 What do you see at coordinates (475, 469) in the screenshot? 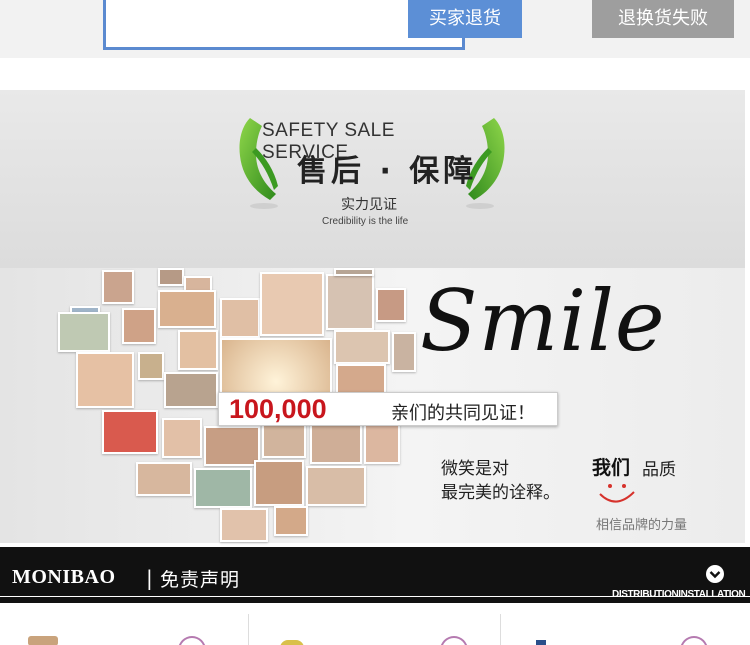
I see `smile-slogan-line1: 微笑是对` at bounding box center [475, 469].